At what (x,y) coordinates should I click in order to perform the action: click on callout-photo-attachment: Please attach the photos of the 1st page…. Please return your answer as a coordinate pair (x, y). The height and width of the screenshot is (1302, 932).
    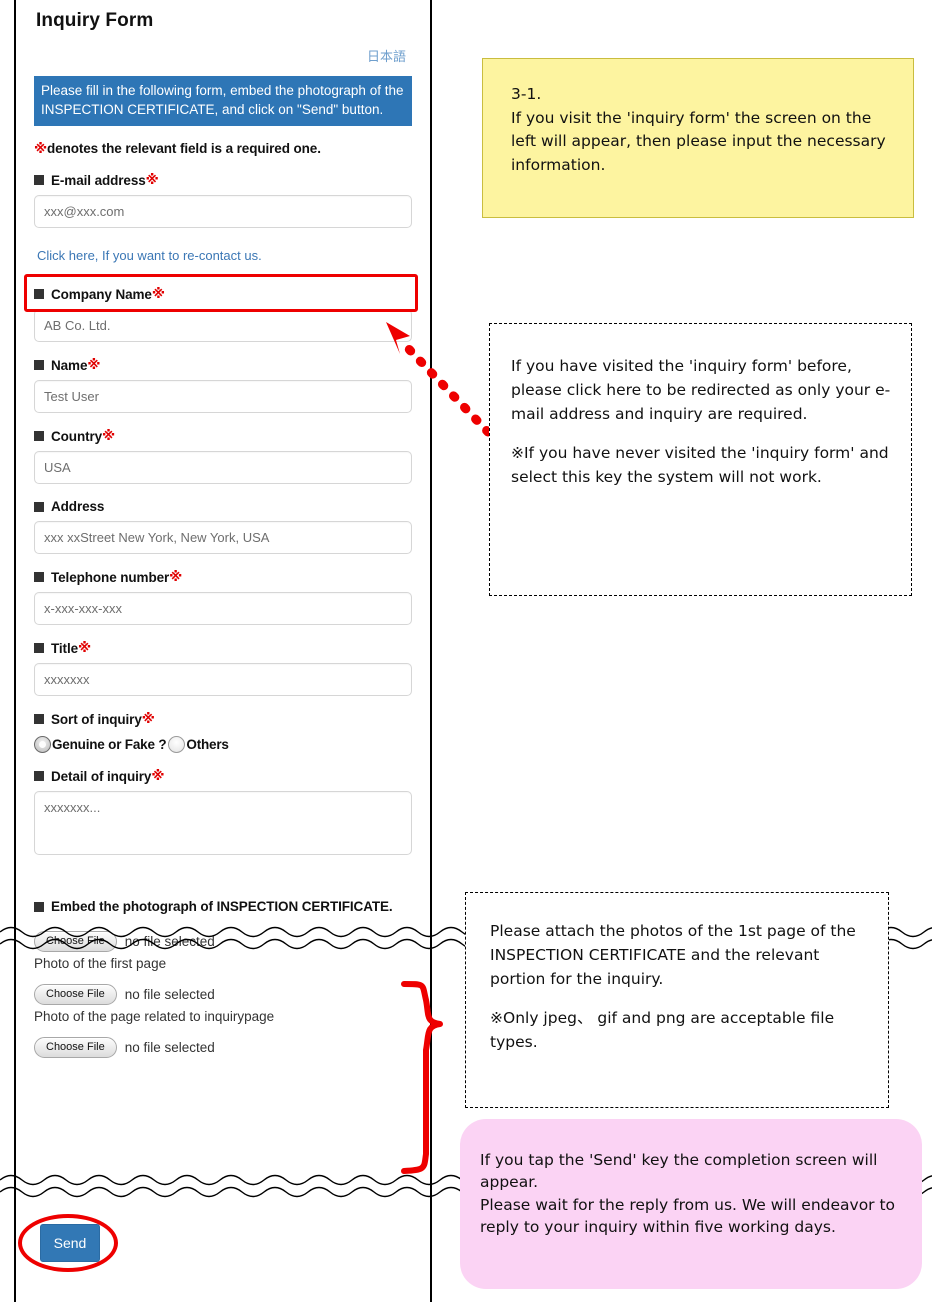
    Looking at the image, I should click on (677, 1000).